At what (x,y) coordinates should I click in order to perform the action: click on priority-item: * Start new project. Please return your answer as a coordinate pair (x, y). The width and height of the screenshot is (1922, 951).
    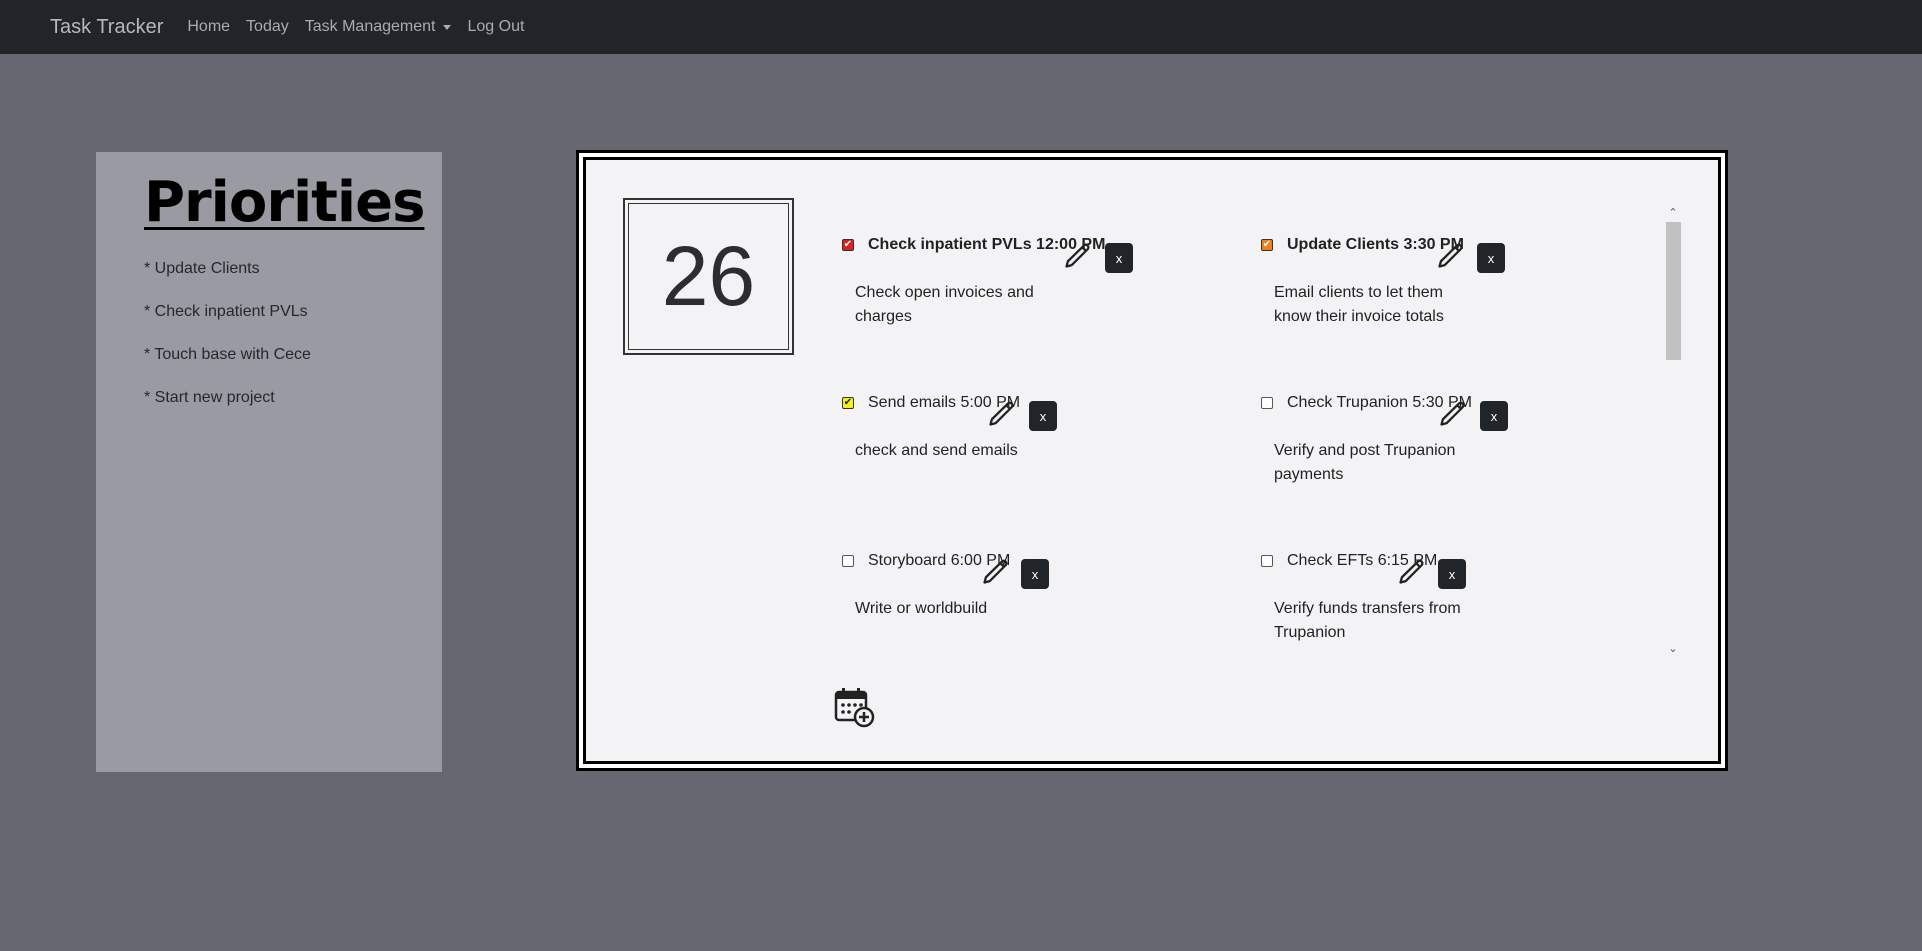
    Looking at the image, I should click on (209, 397).